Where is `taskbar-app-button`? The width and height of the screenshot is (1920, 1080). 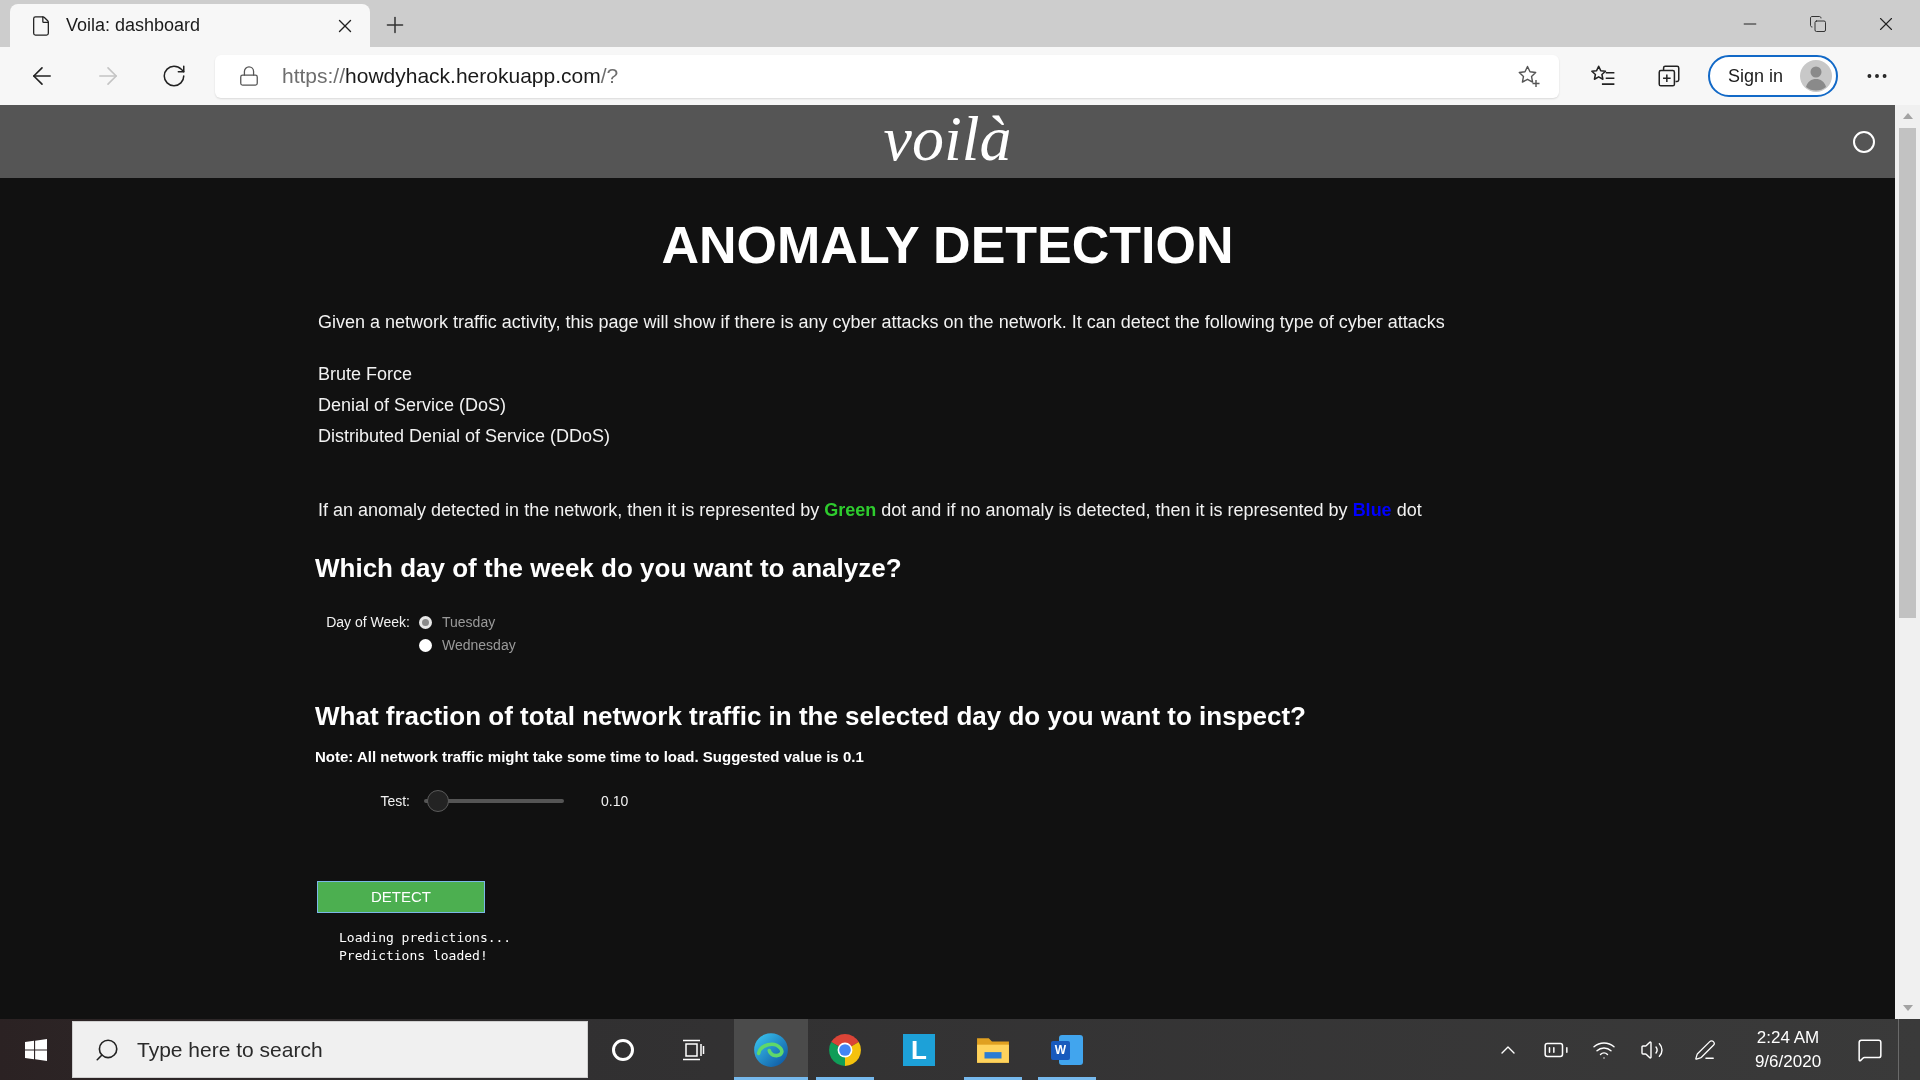
taskbar-app-button is located at coordinates (771, 1049).